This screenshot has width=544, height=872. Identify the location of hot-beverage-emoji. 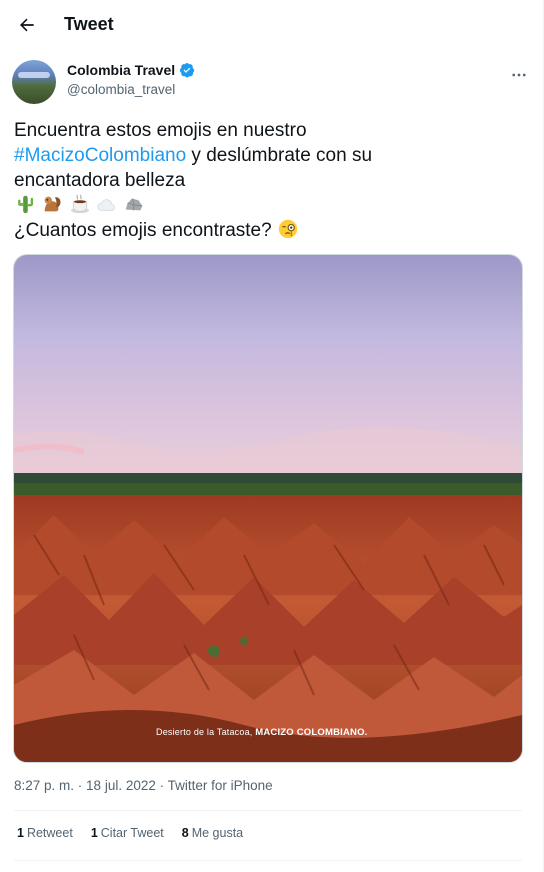
(79, 204).